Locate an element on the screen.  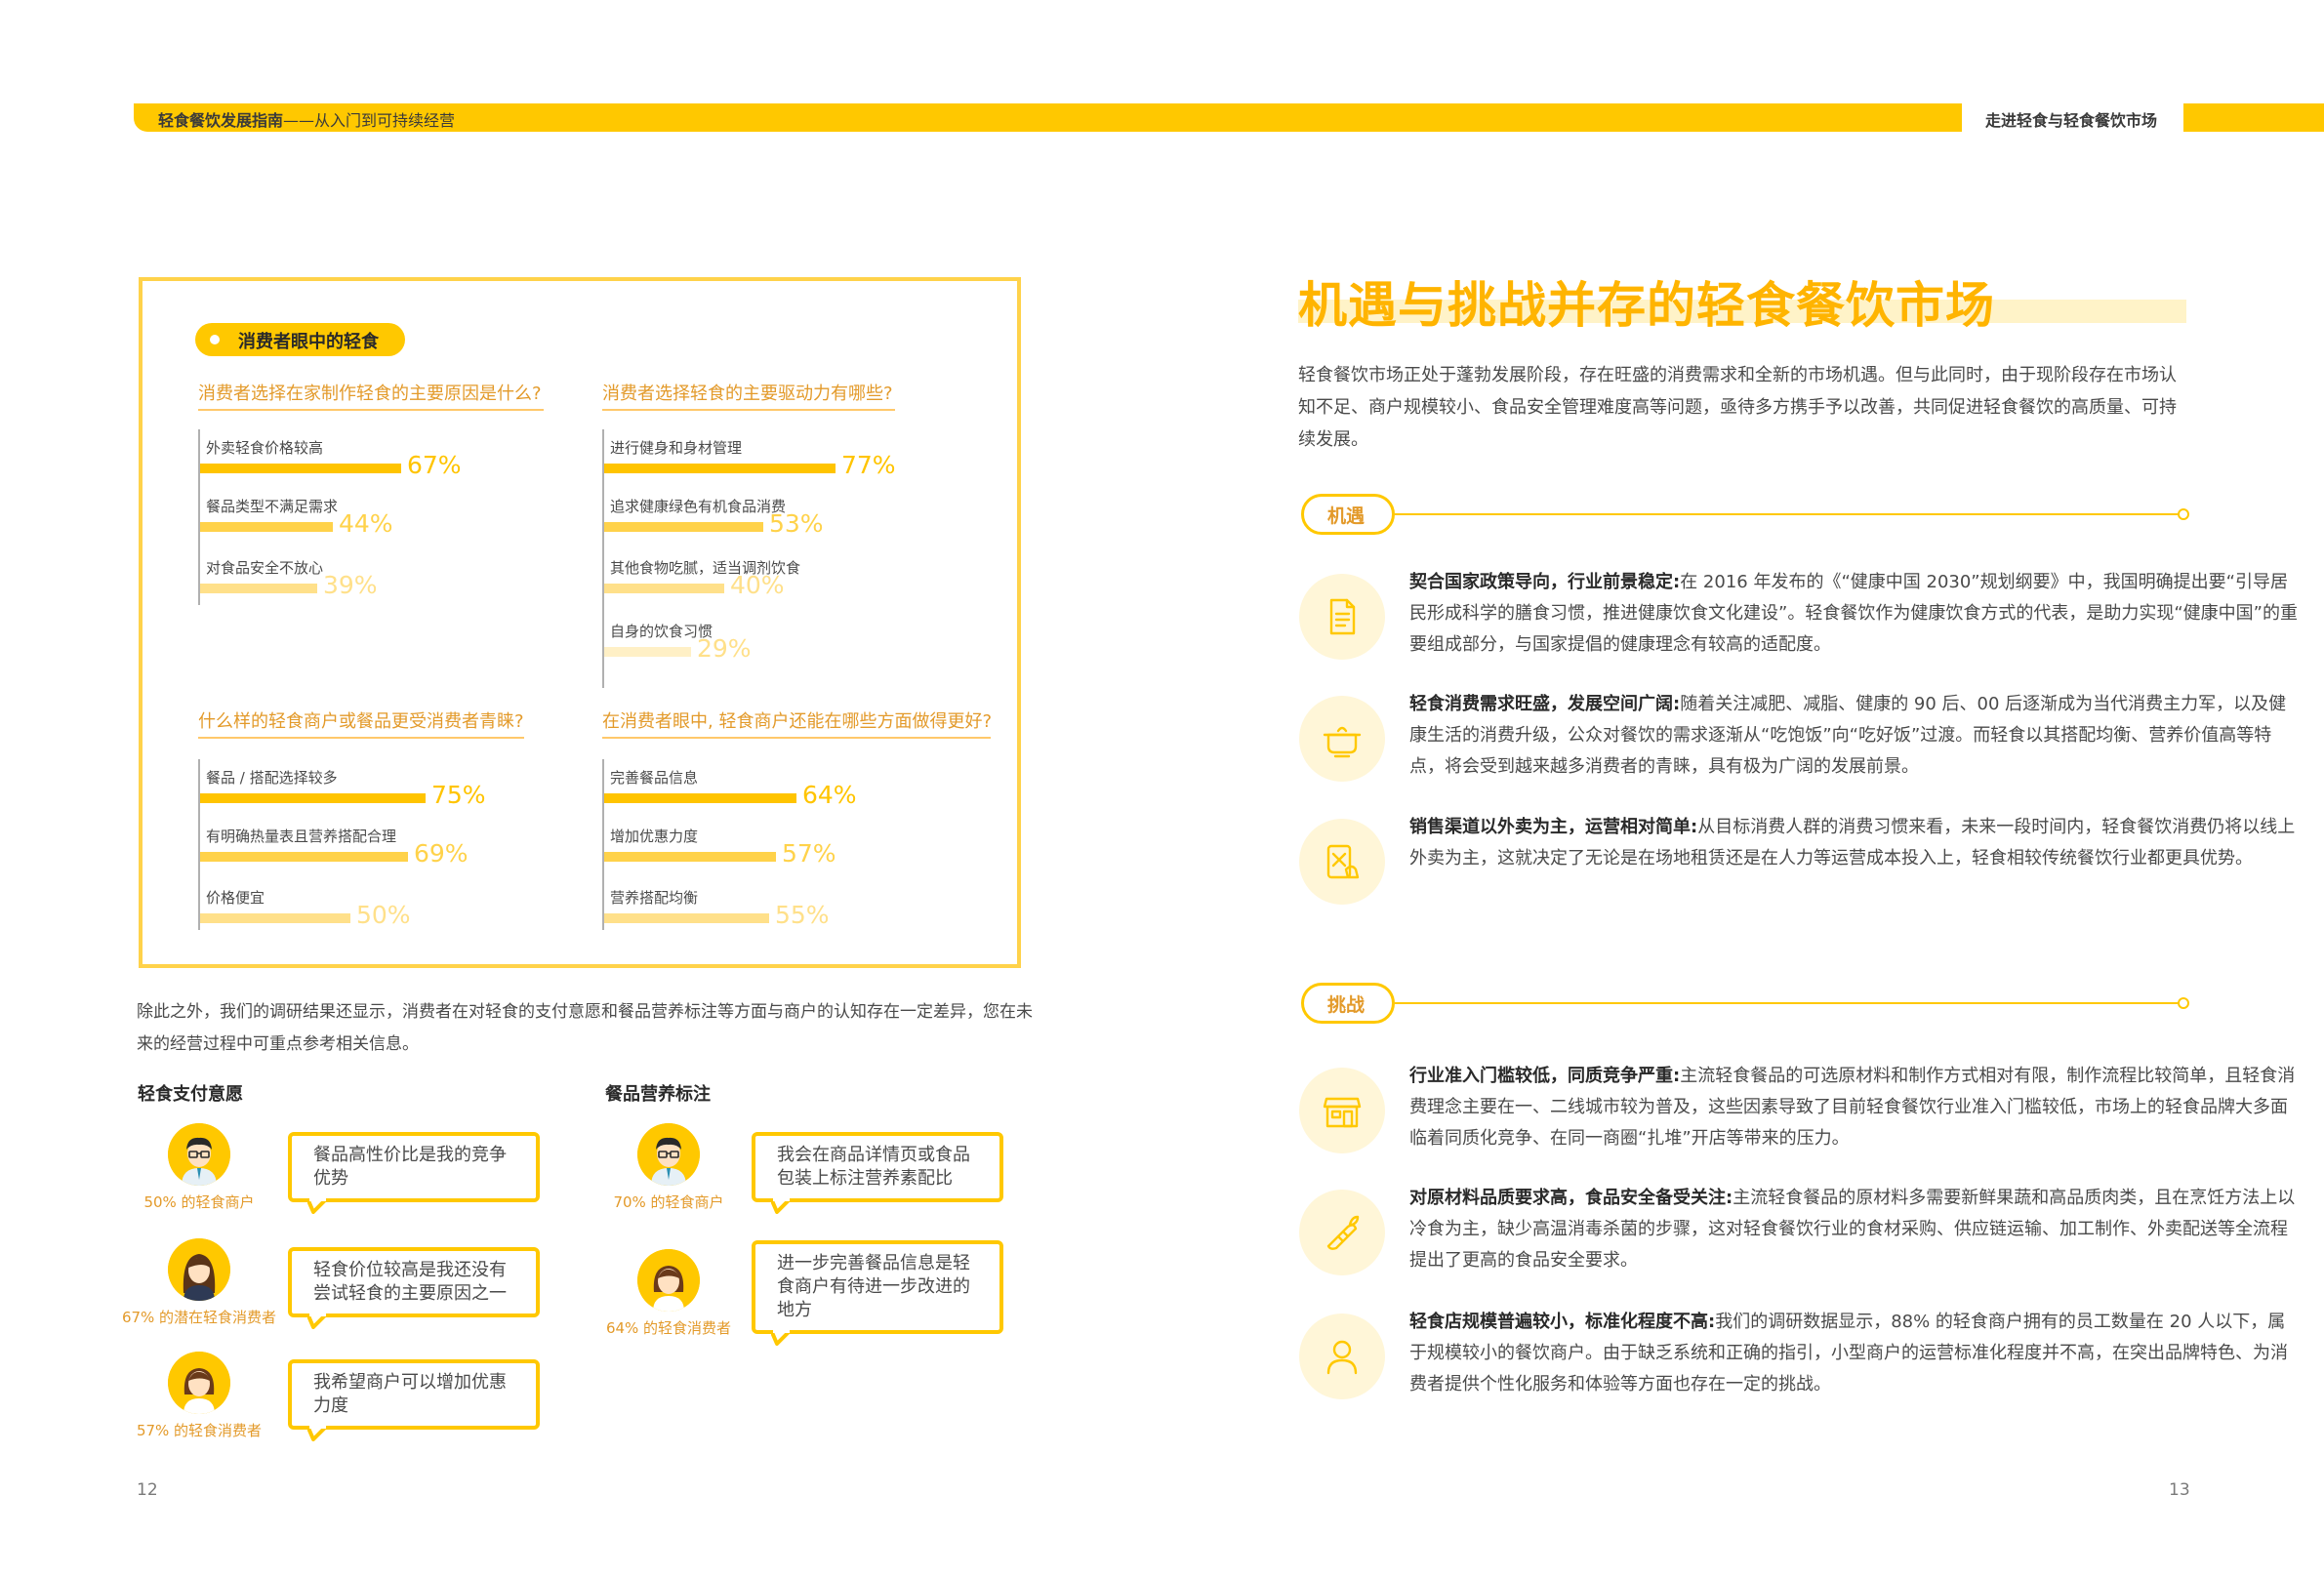
opportunity-line is located at coordinates (1786, 514).